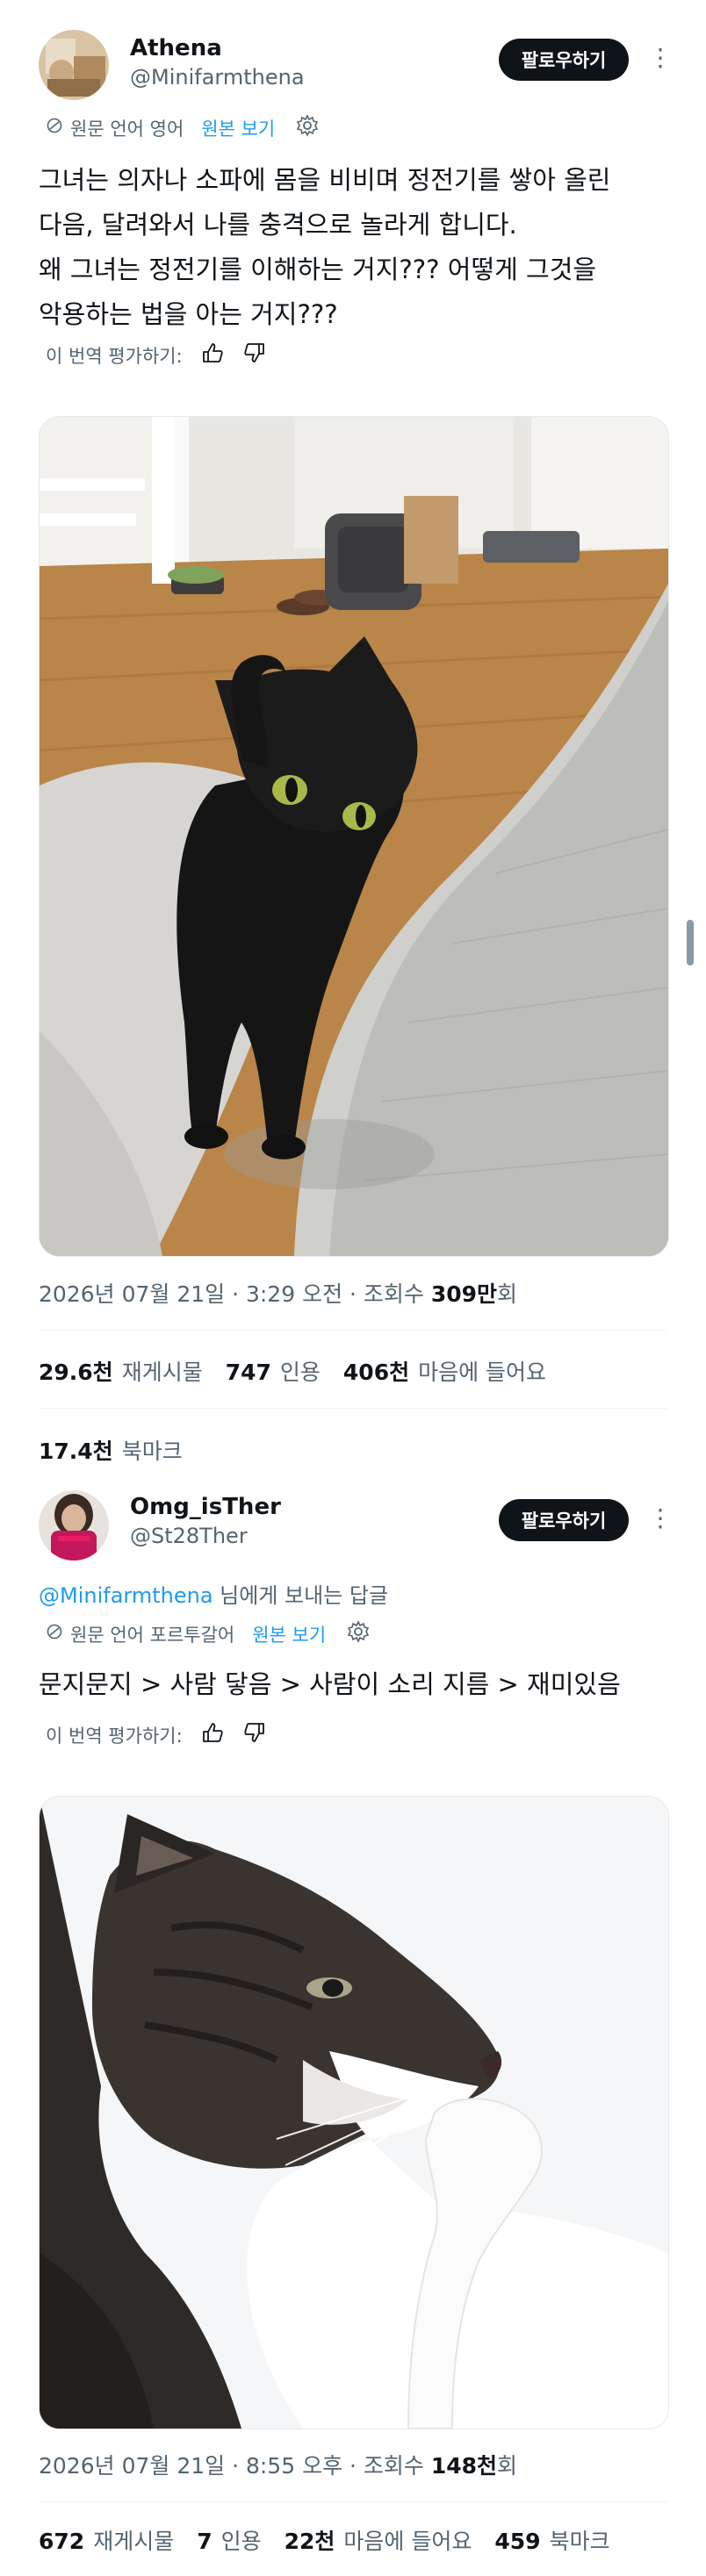 This screenshot has width=706, height=2576. I want to click on engagement-stats: 672 재게시물 7 인용 22천 마음에 들어요 459 북마크, so click(324, 2540).